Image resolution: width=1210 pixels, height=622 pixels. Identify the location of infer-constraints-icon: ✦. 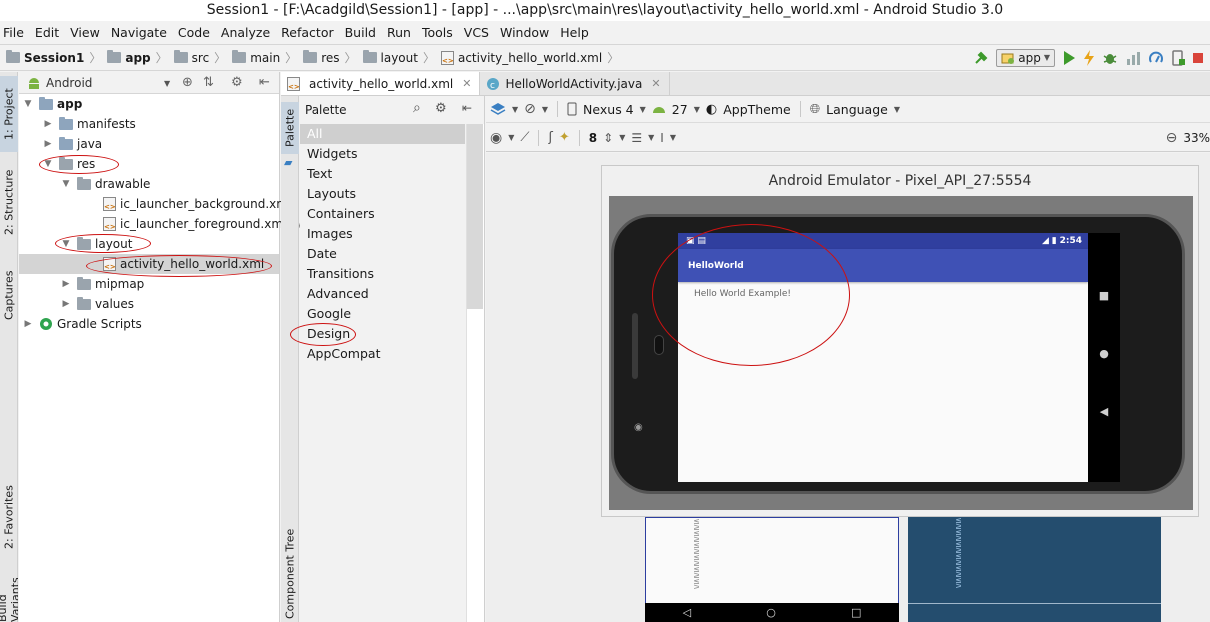
(564, 137).